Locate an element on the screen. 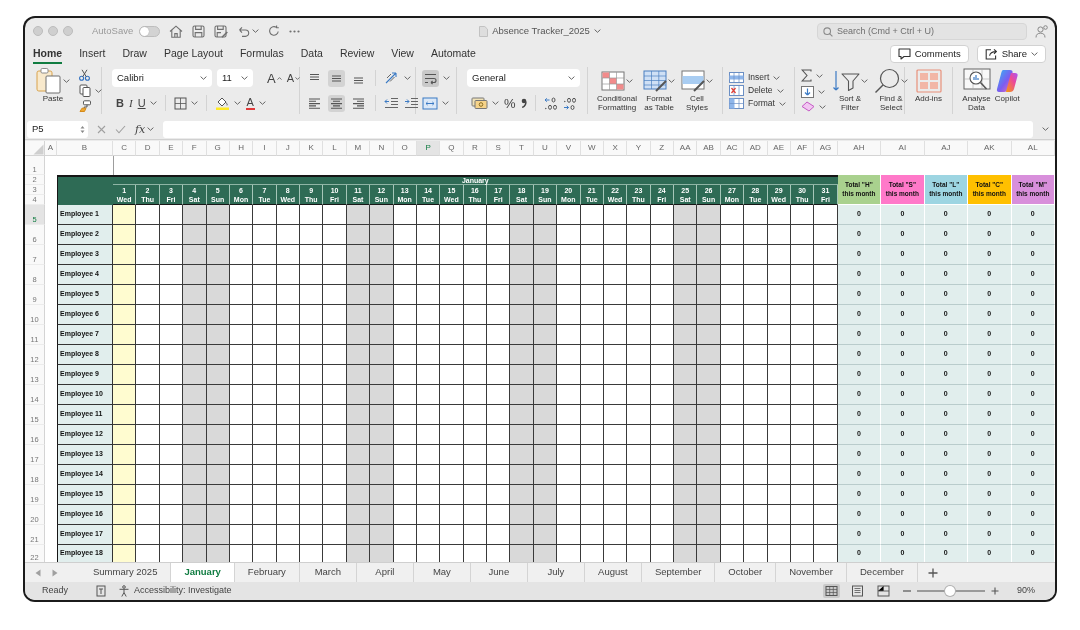 The image size is (1080, 630). save-edit-icon is located at coordinates (221, 31).